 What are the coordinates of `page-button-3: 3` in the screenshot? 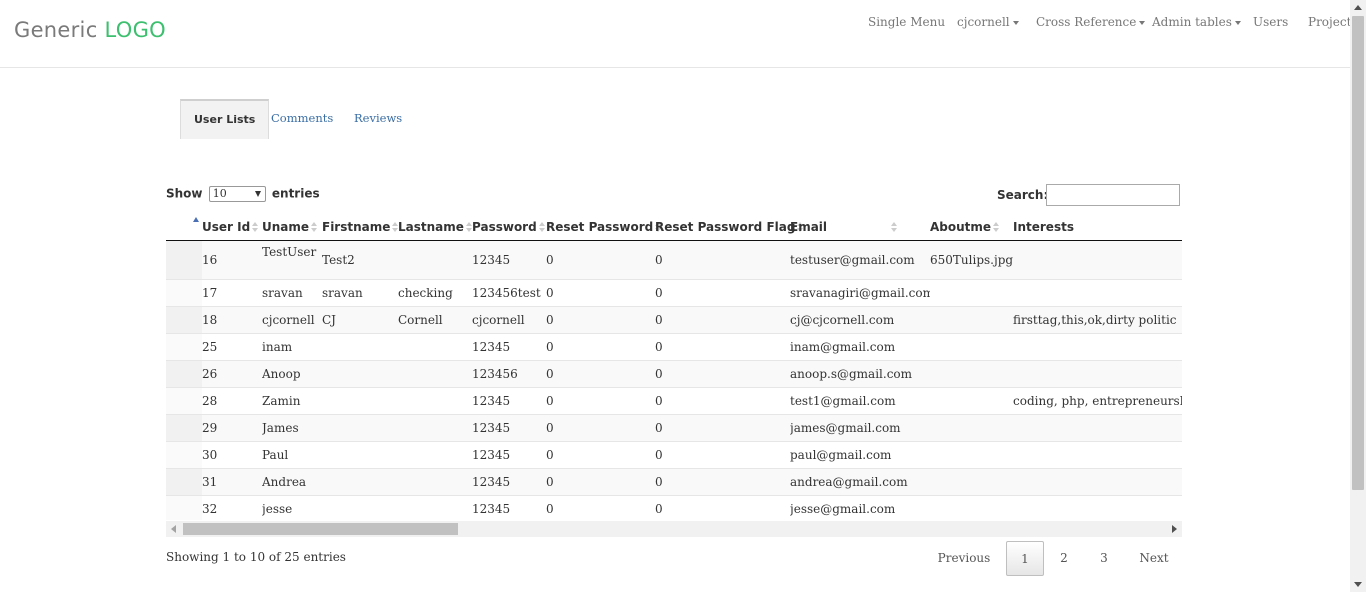 It's located at (1104, 558).